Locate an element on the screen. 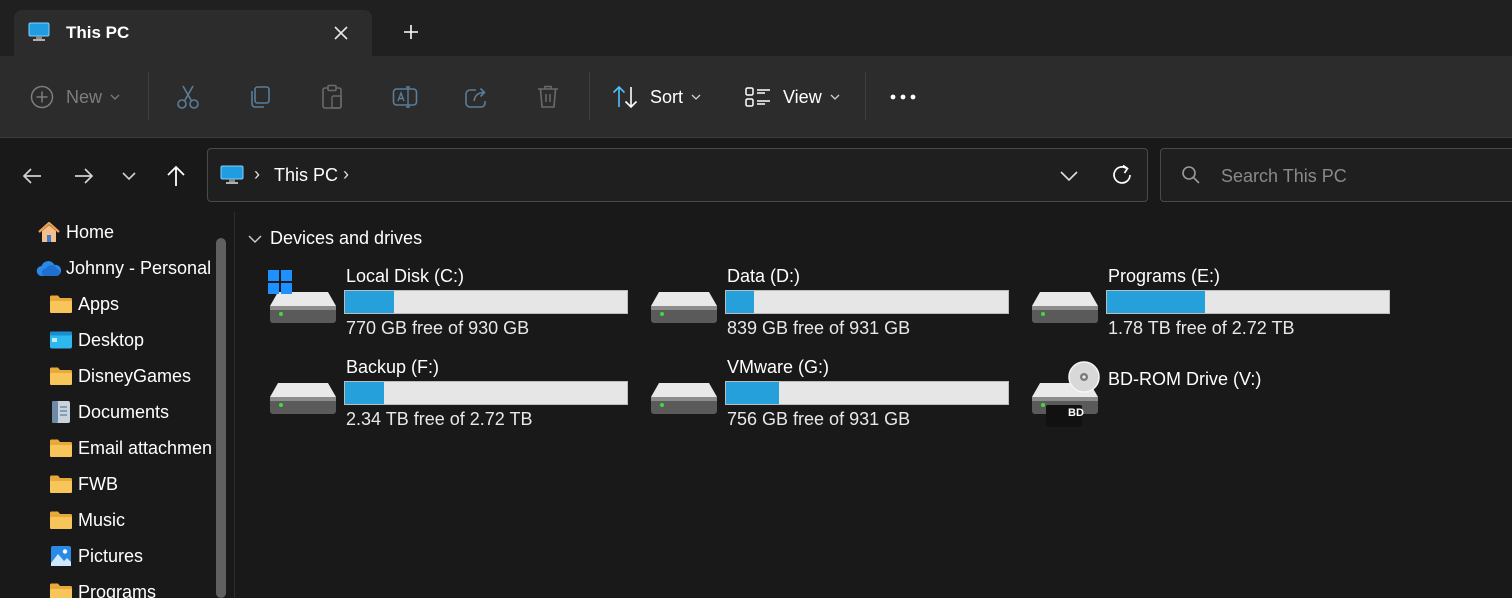  search-box is located at coordinates (1336, 175).